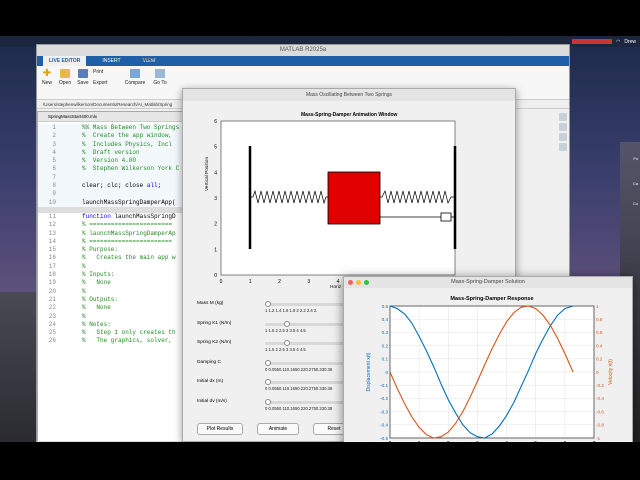 This screenshot has height=480, width=640. I want to click on plus-icon: ✚, so click(47, 73).